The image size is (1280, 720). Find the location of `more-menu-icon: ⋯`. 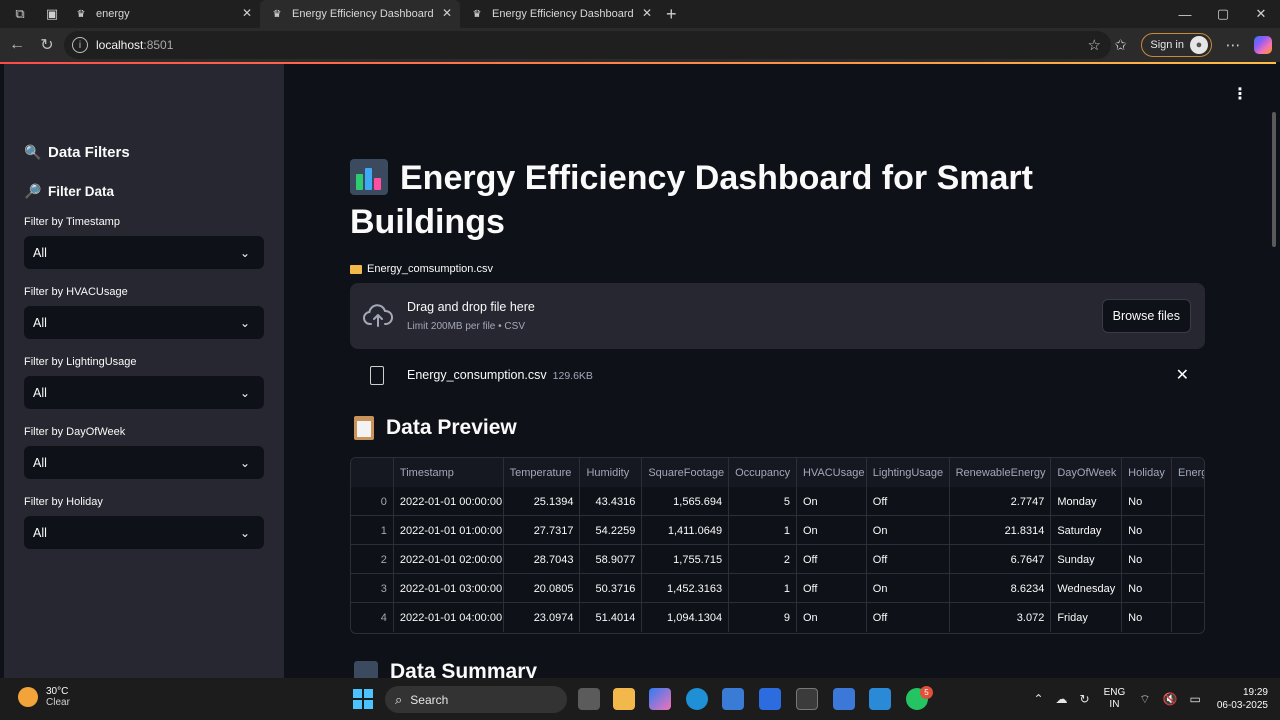

more-menu-icon: ⋯ is located at coordinates (1233, 45).